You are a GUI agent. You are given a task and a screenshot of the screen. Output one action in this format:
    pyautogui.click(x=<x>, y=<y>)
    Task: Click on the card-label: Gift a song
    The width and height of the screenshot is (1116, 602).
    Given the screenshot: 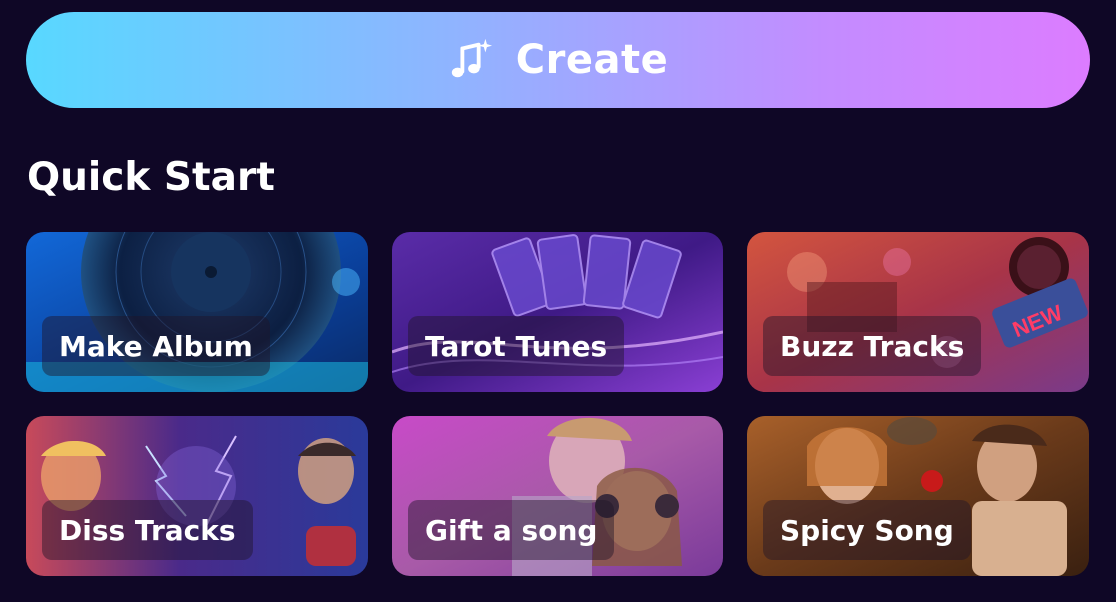 What is the action you would take?
    pyautogui.click(x=511, y=530)
    